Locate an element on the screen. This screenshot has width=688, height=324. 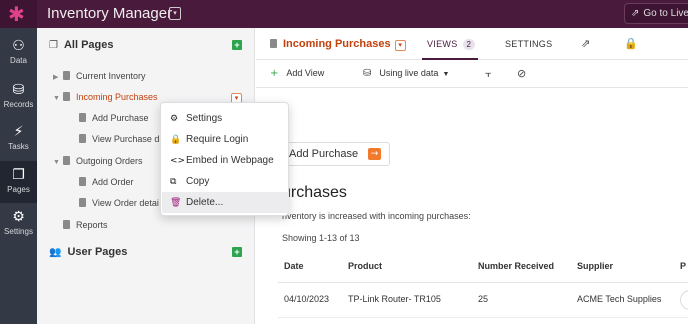
page-title-chevron-icon: ▾ is located at coordinates (400, 45).